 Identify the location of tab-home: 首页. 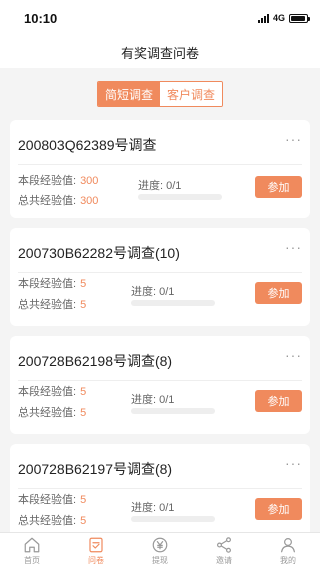
(32, 550).